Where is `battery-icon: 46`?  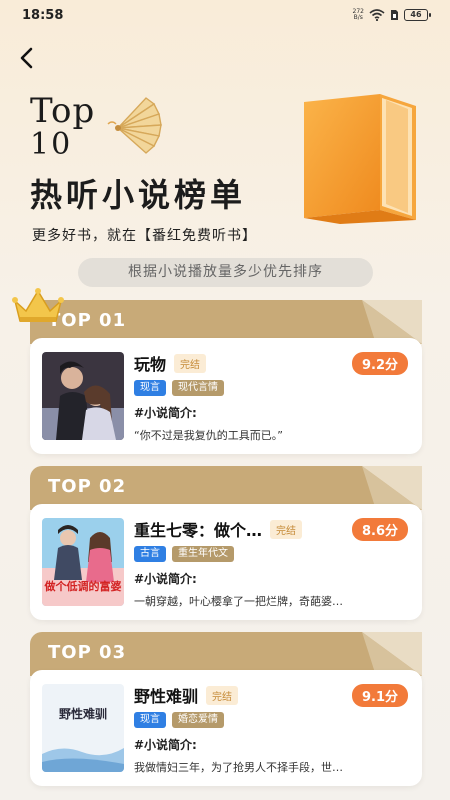 battery-icon: 46 is located at coordinates (417, 15).